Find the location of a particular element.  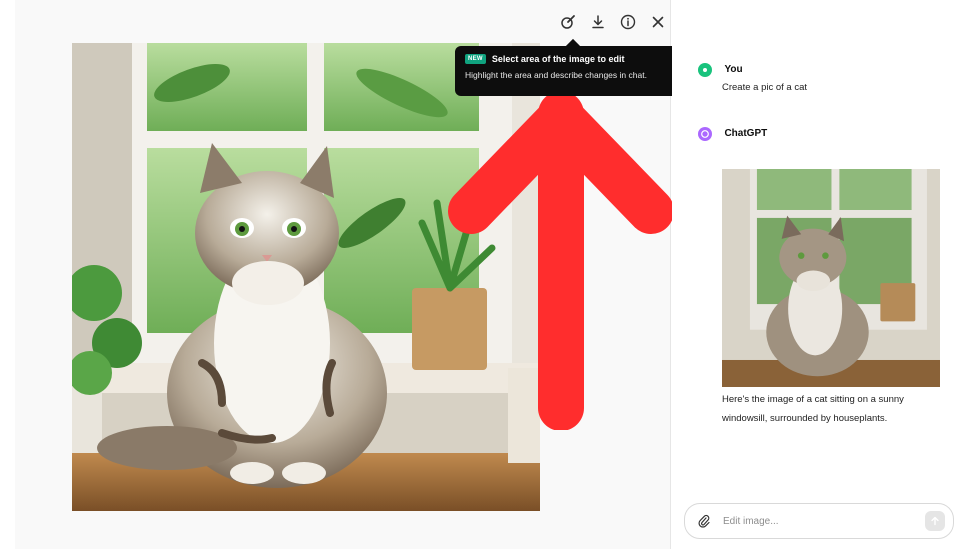

select-area-button is located at coordinates (568, 22).